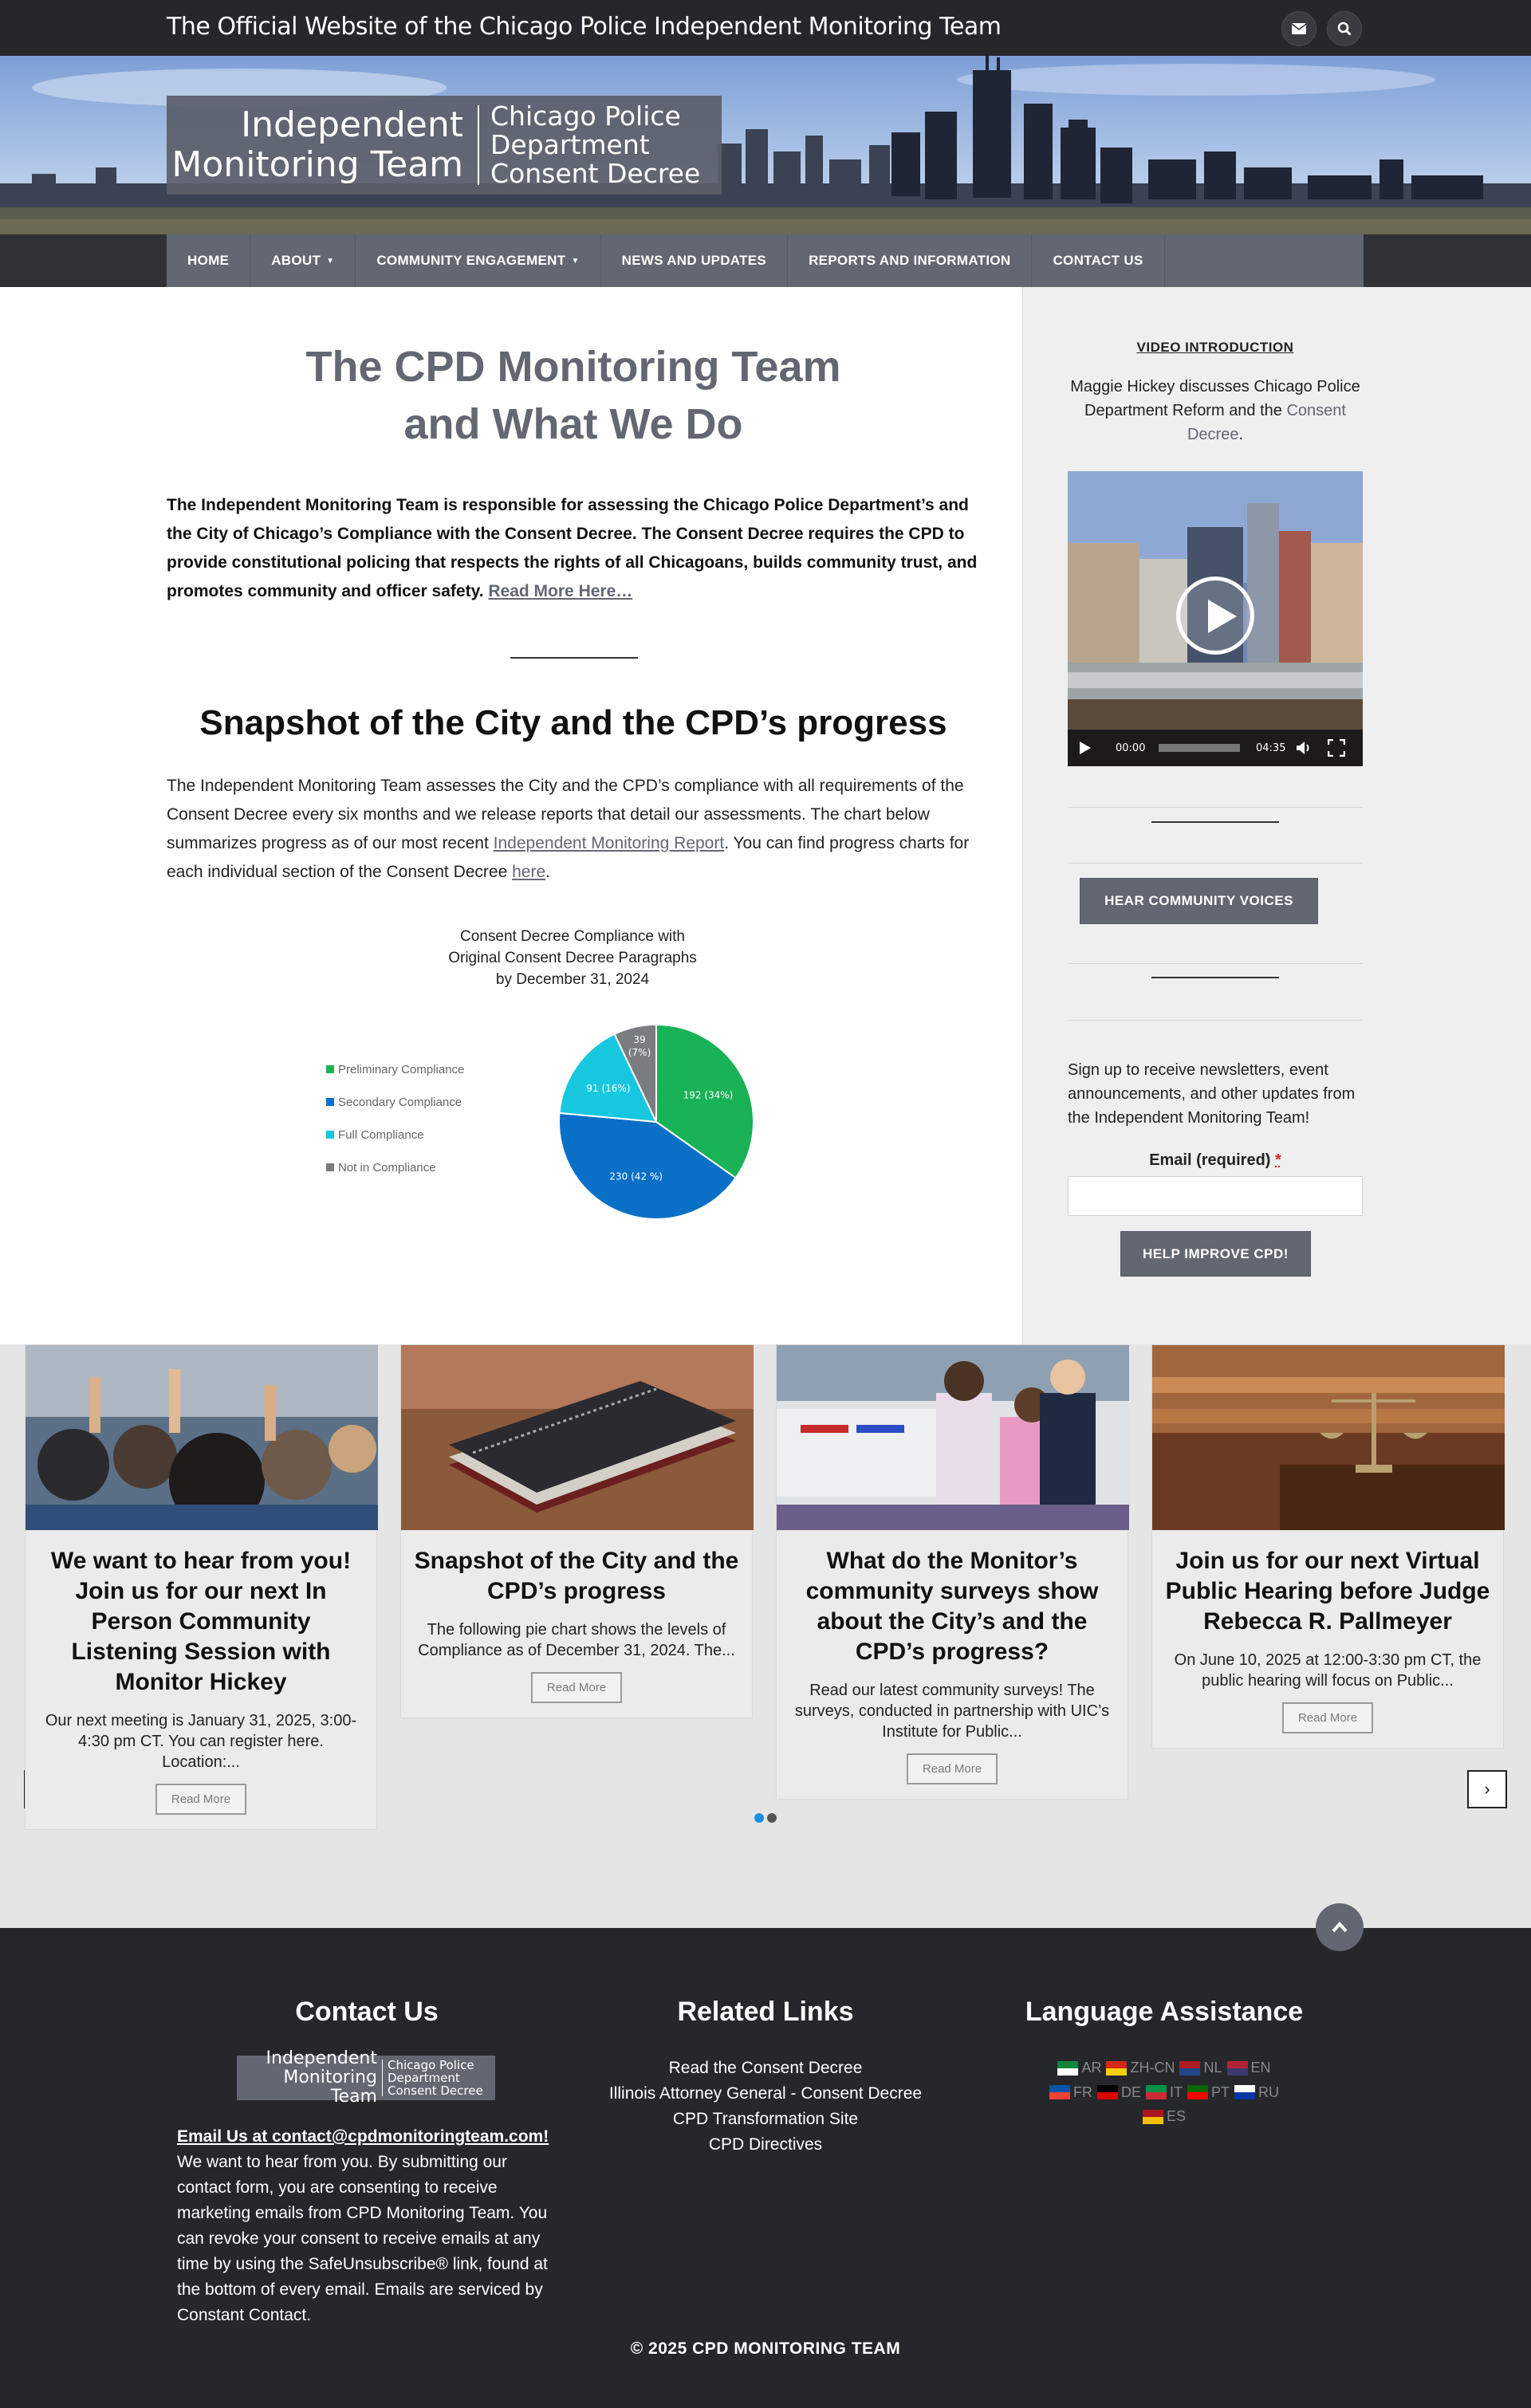 This screenshot has height=2408, width=1531. I want to click on copyright: © 2025 CPD MONITORING TEAM, so click(765, 2348).